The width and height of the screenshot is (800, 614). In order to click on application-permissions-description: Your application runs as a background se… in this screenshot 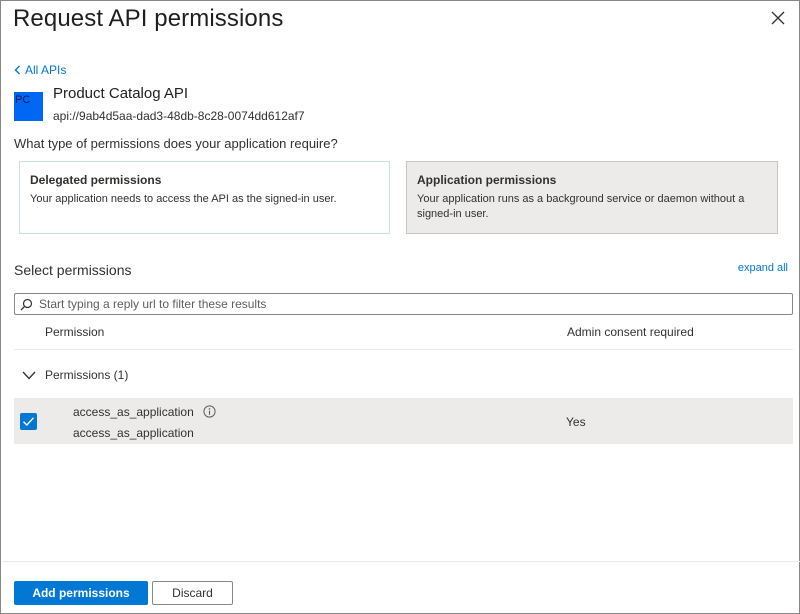, I will do `click(581, 206)`.